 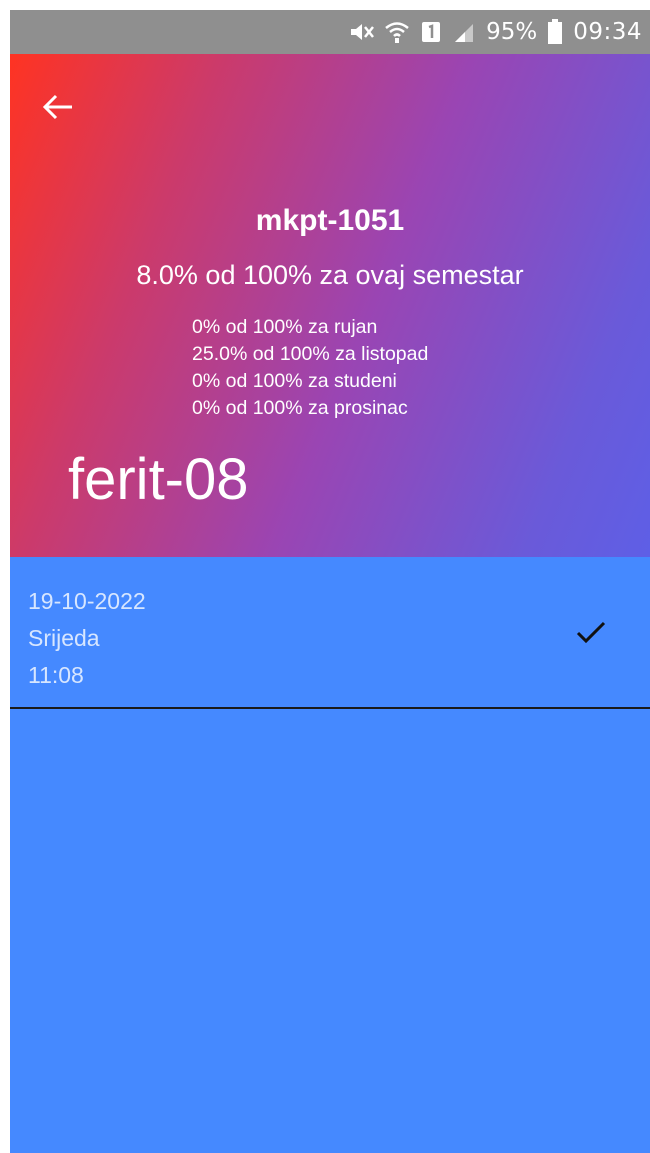 I want to click on attendance-time: 11:08, so click(x=56, y=675).